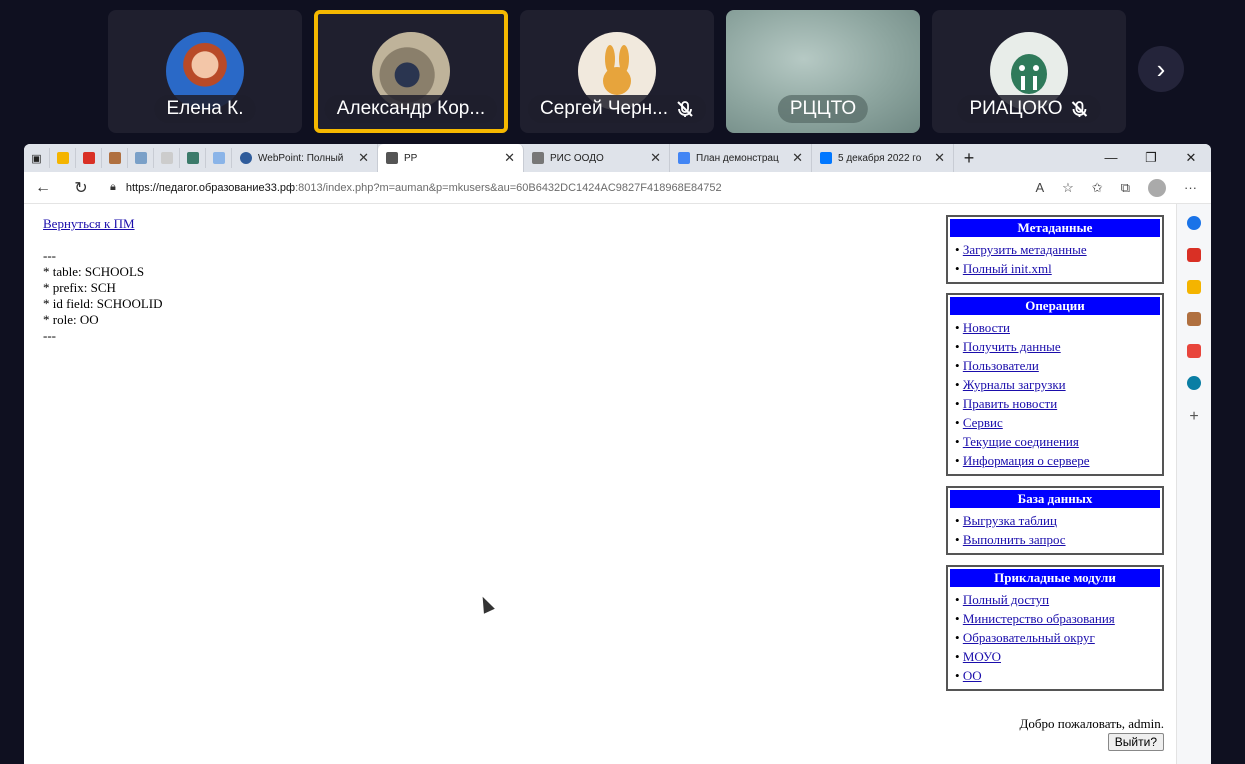 The width and height of the screenshot is (1245, 764). I want to click on menu-link: Новости, so click(986, 327).